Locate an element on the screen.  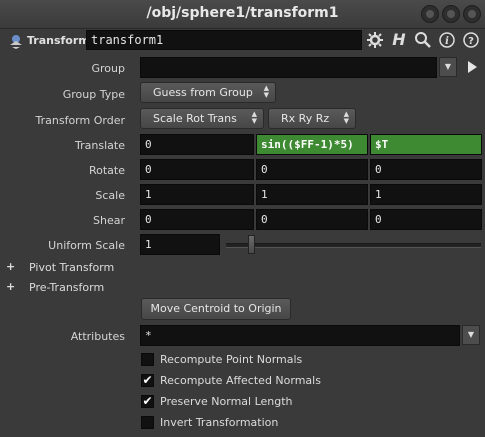
recompute-point-normals-label: Recompute Point Normals is located at coordinates (231, 359).